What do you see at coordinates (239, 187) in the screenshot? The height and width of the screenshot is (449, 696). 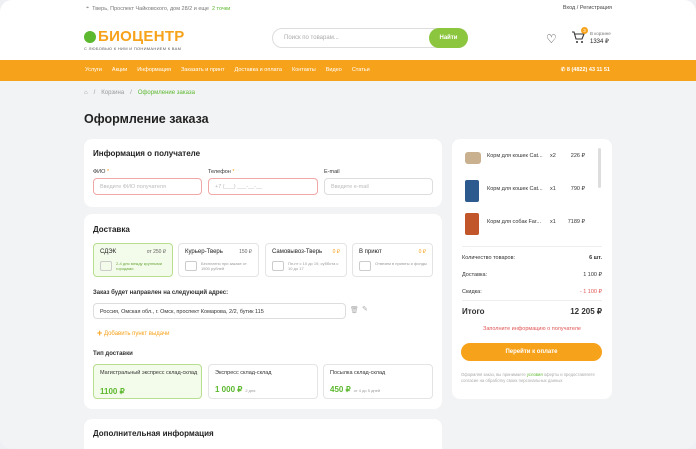 I see `phone-placeholder: +7 (___) ___-__-__` at bounding box center [239, 187].